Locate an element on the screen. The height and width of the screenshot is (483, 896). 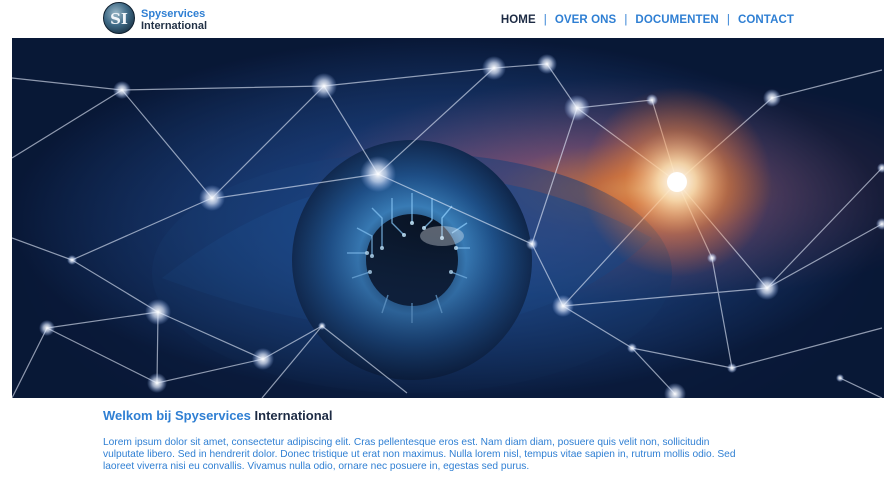
main-nav: HOME | OVER ONS | DOCUMENTEN | CONTACT is located at coordinates (647, 20).